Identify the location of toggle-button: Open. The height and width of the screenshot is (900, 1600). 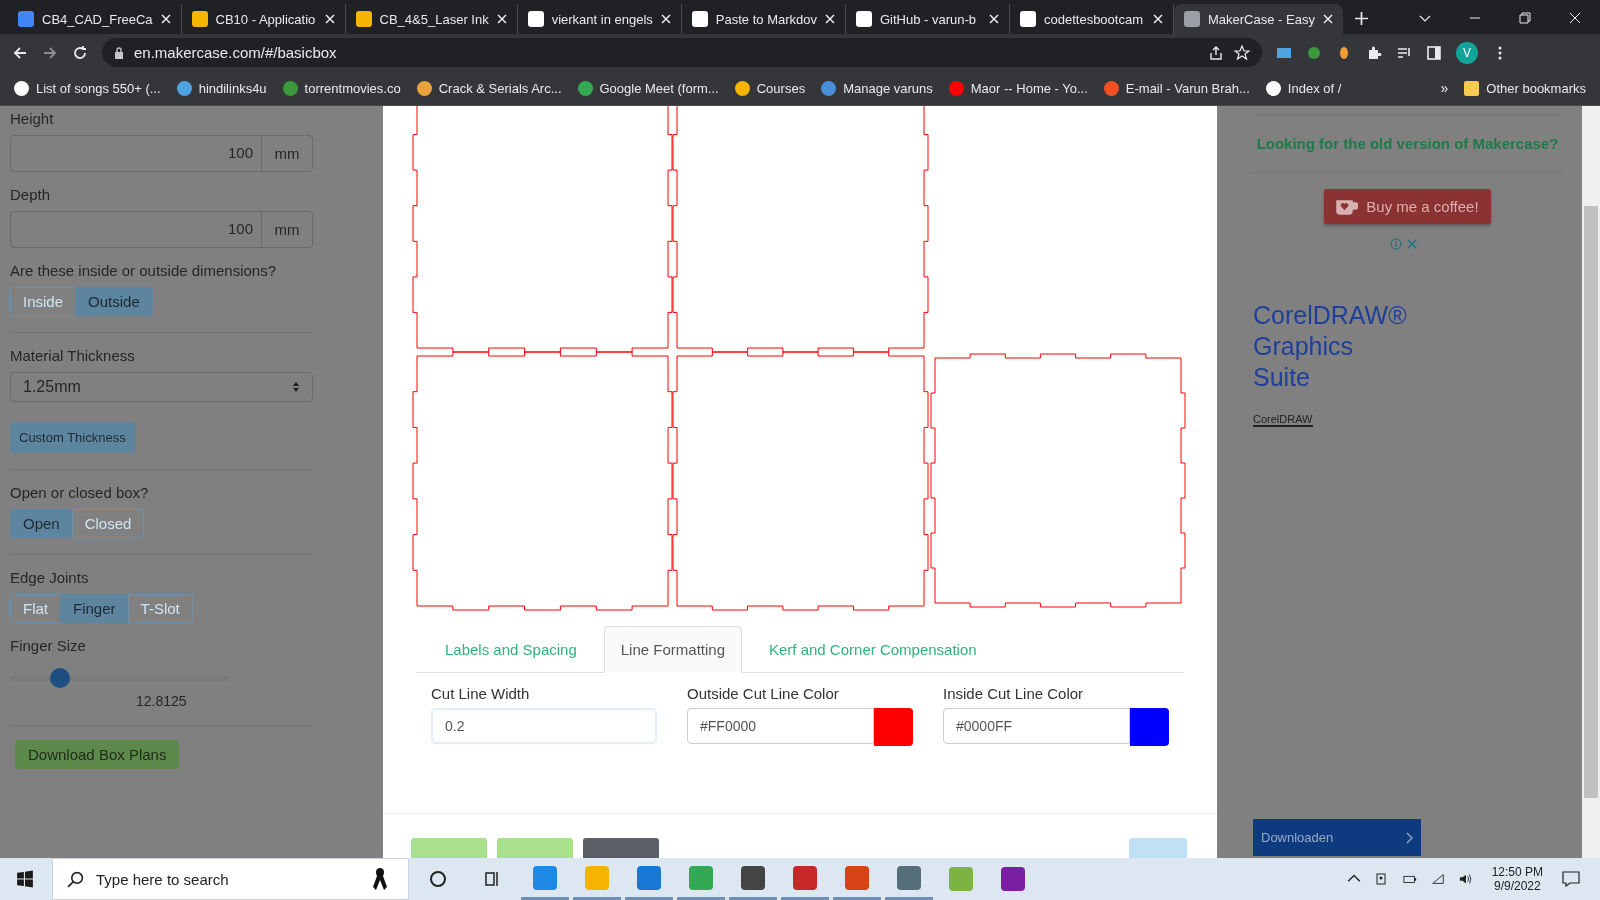
(41, 523).